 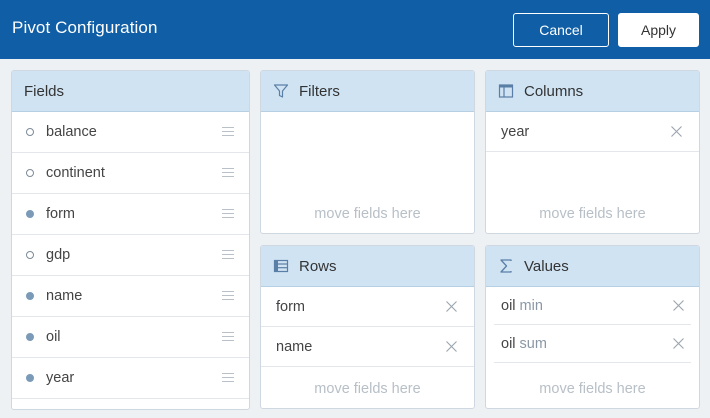 I want to click on filters-panel-header: Filters, so click(x=367, y=91).